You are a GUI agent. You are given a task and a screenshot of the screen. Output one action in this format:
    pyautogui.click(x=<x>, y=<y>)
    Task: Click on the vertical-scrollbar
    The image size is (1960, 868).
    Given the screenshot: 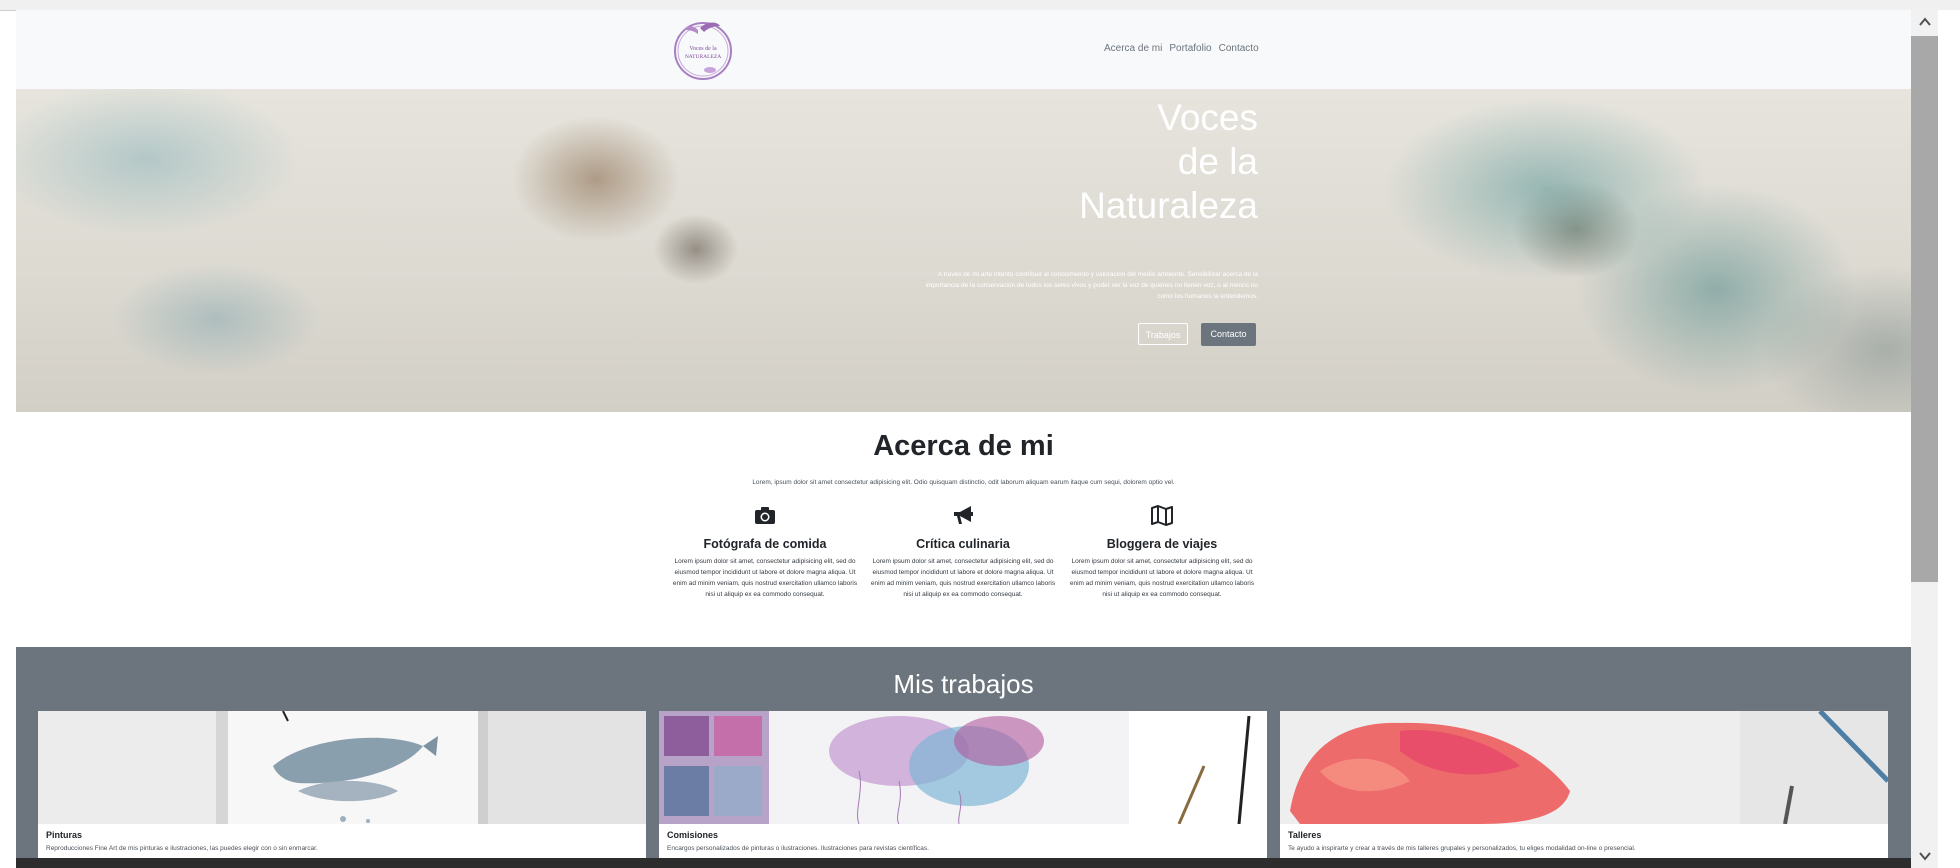 What is the action you would take?
    pyautogui.click(x=1924, y=439)
    